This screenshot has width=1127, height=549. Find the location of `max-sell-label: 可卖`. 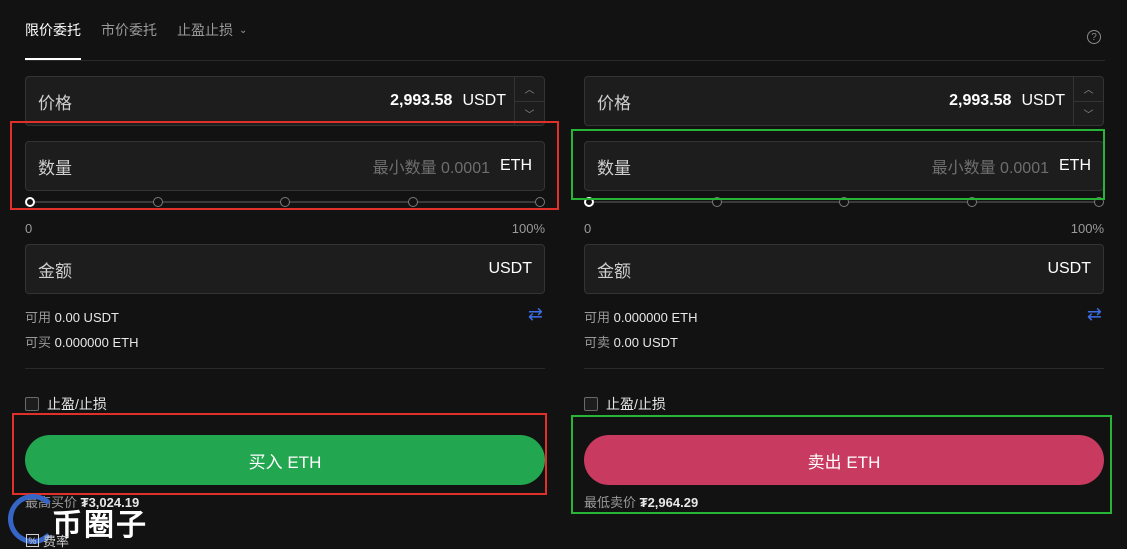

max-sell-label: 可卖 is located at coordinates (597, 342).